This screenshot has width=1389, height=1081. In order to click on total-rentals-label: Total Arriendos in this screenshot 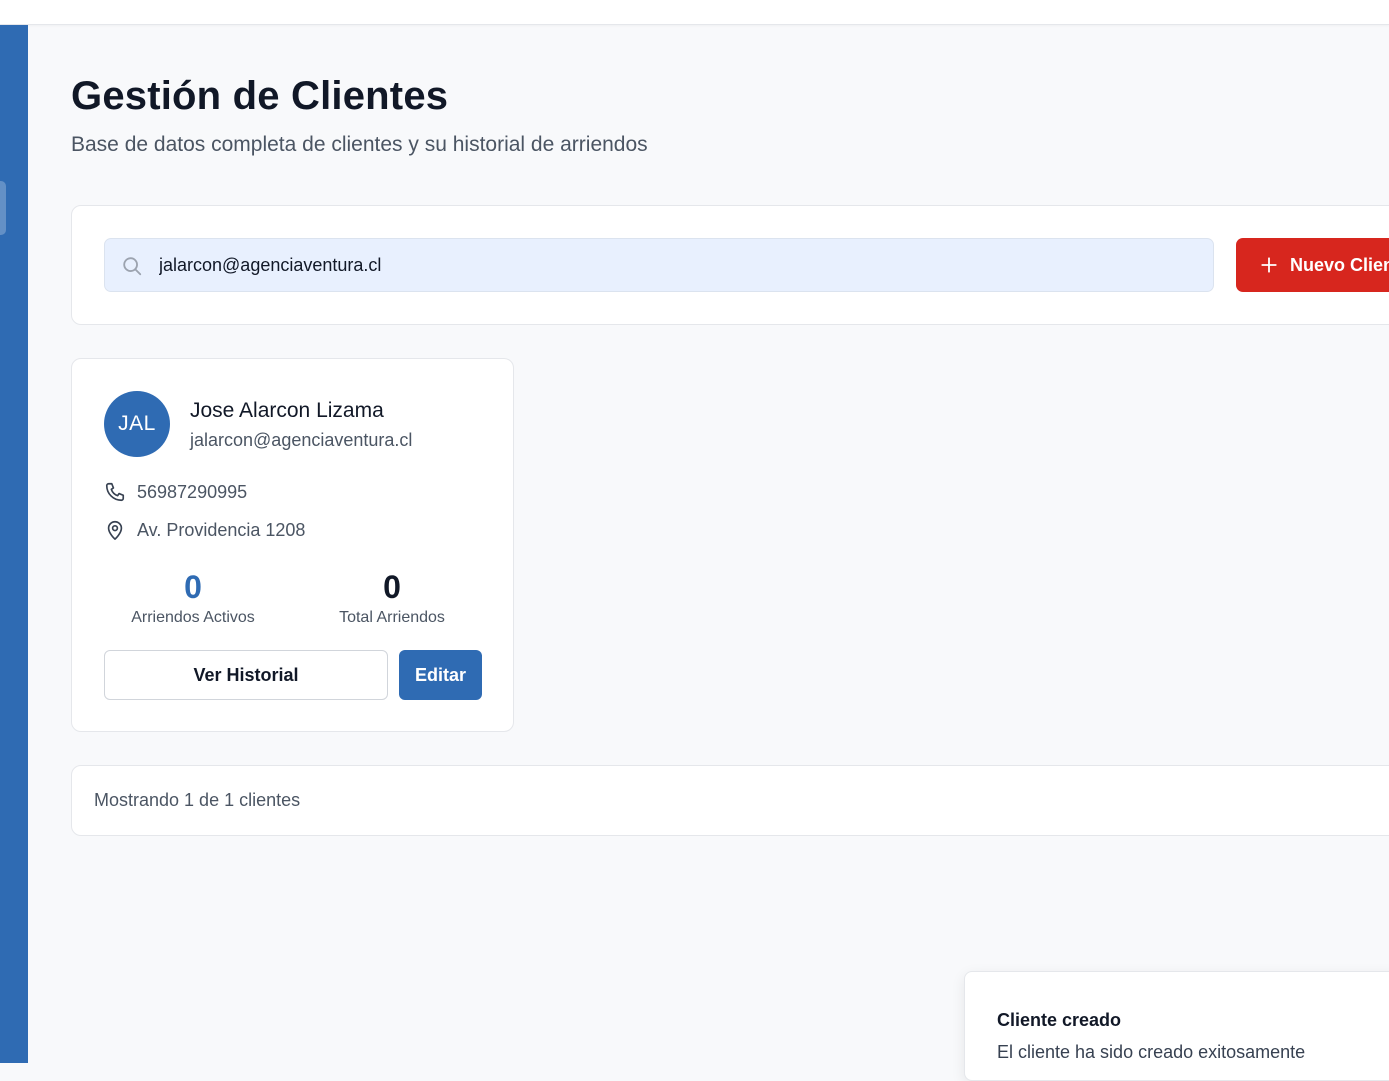, I will do `click(392, 617)`.